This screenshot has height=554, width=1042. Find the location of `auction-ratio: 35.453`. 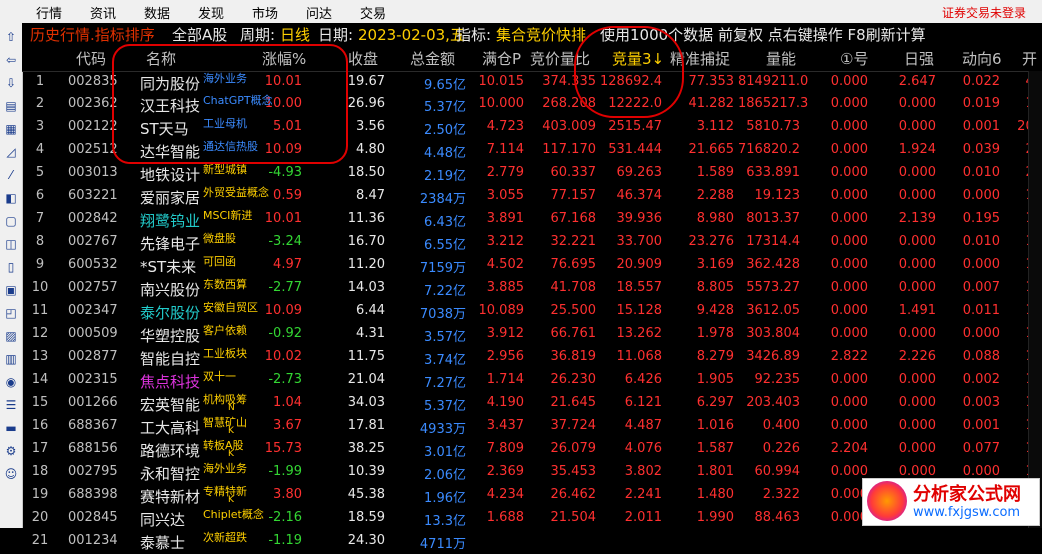

auction-ratio: 35.453 is located at coordinates (573, 471).